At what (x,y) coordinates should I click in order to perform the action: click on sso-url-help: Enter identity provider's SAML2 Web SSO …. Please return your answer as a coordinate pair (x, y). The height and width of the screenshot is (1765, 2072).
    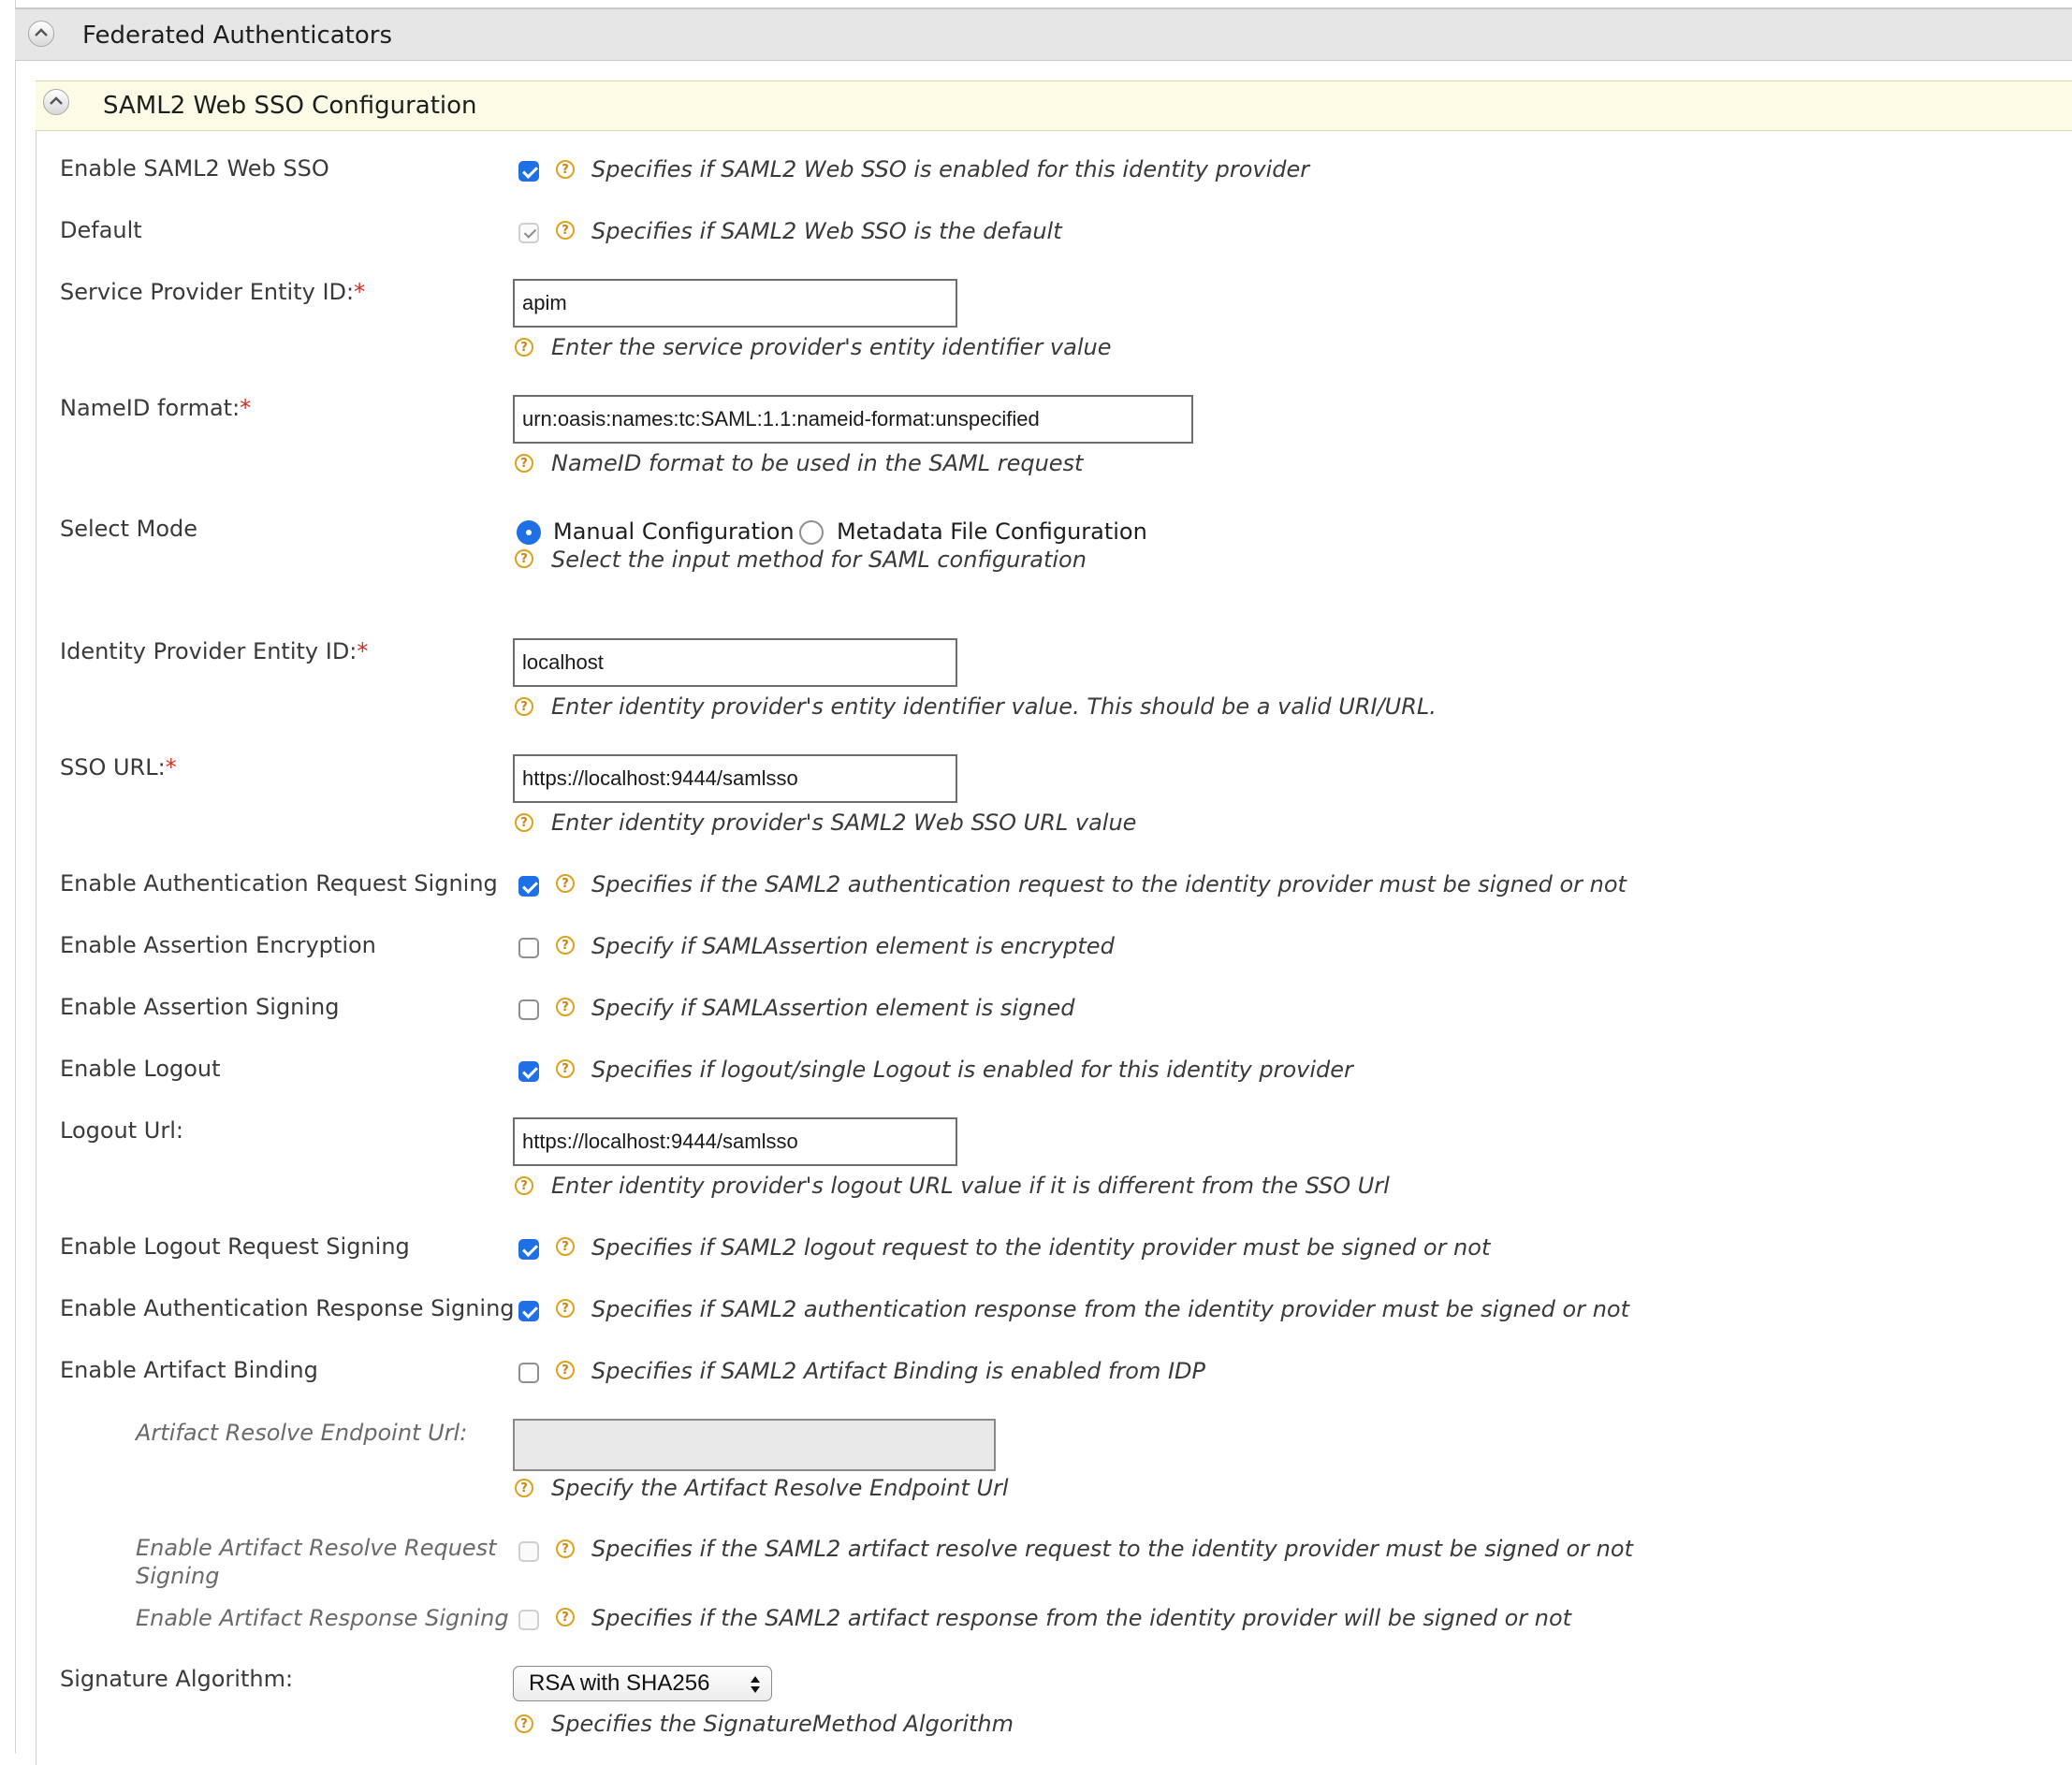
    Looking at the image, I should click on (844, 823).